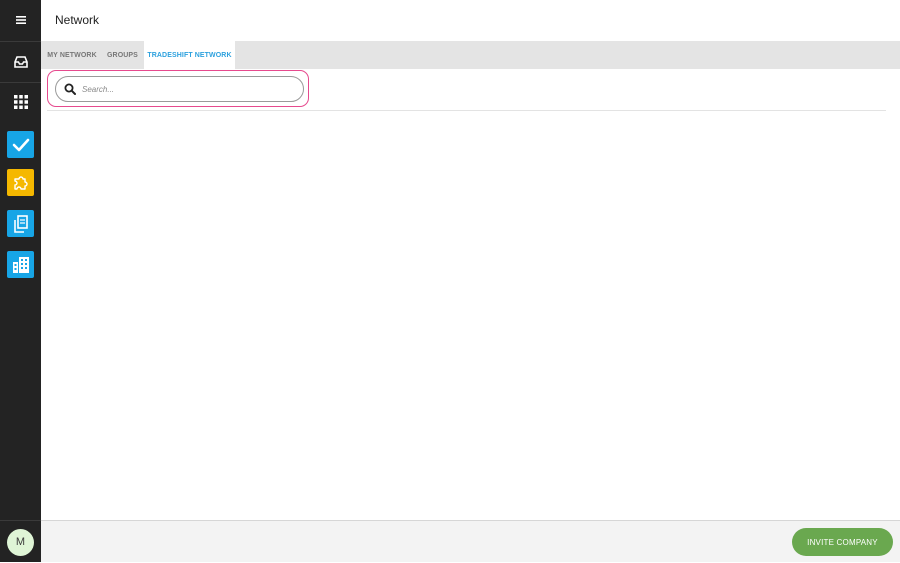  What do you see at coordinates (189, 55) in the screenshot?
I see `tab-tradeshift-network: TRADESHIFT NETWORK` at bounding box center [189, 55].